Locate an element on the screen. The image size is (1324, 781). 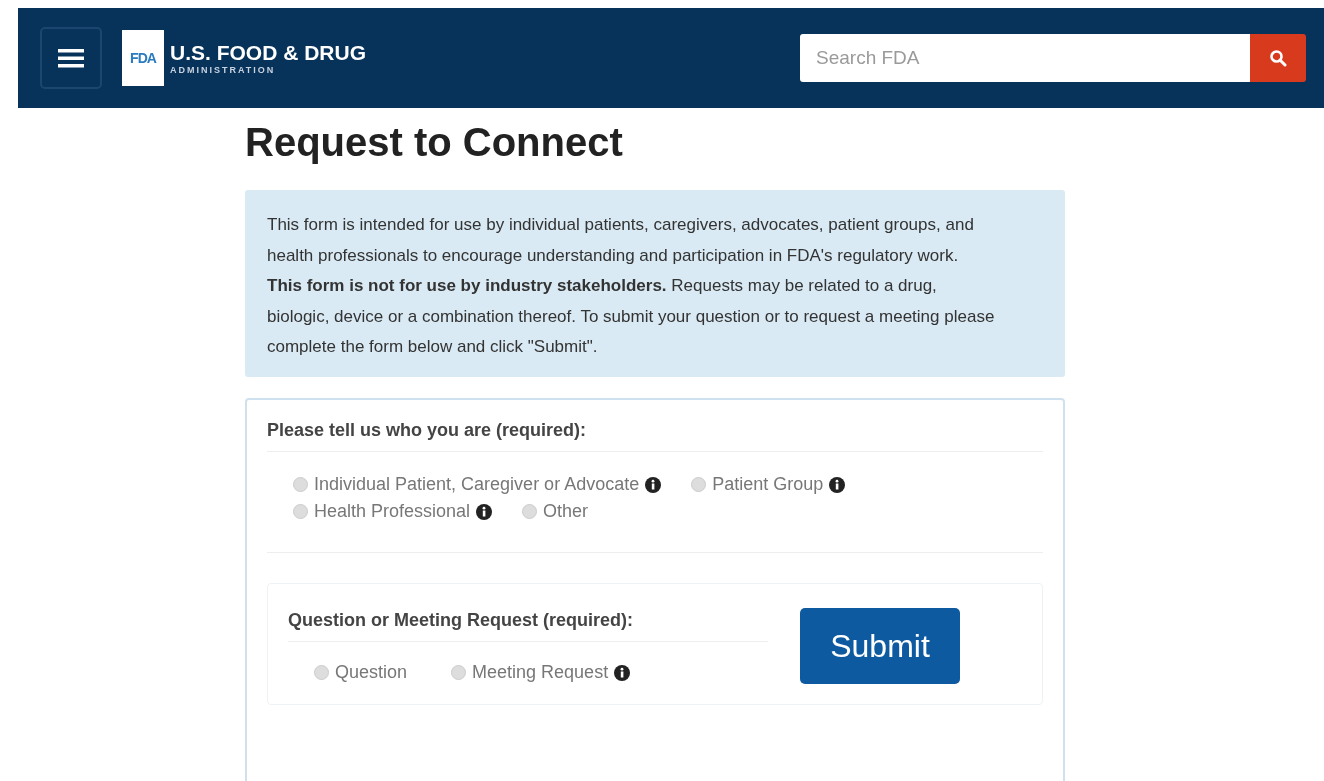
search-button is located at coordinates (1278, 58).